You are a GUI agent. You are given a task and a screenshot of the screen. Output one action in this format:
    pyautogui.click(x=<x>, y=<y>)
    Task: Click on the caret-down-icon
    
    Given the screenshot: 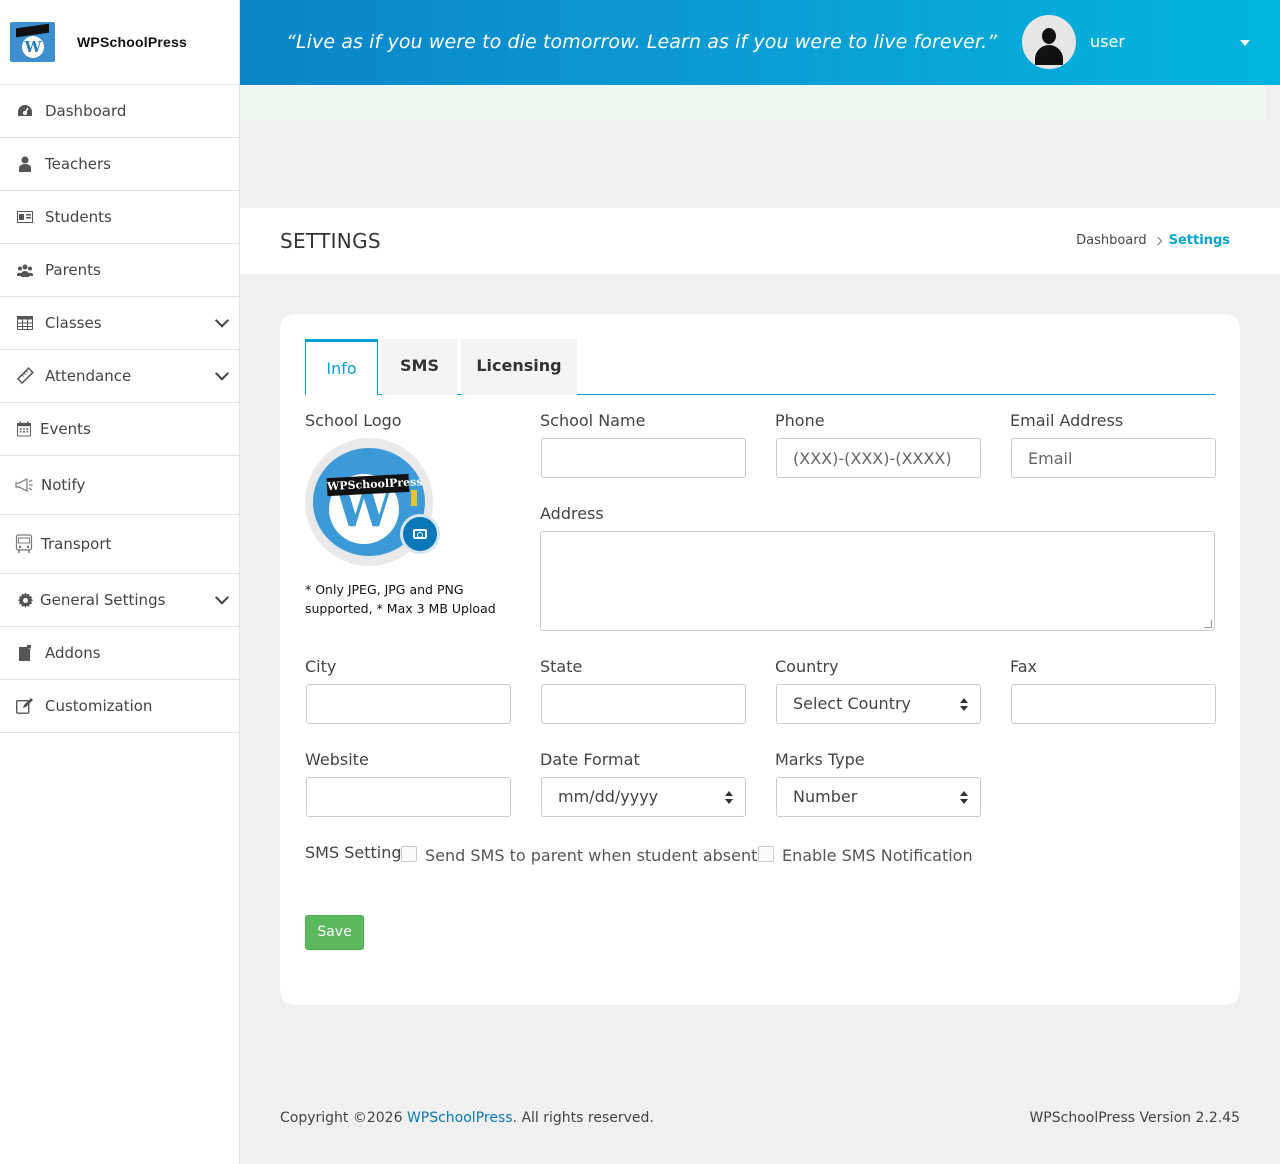 What is the action you would take?
    pyautogui.click(x=1245, y=43)
    